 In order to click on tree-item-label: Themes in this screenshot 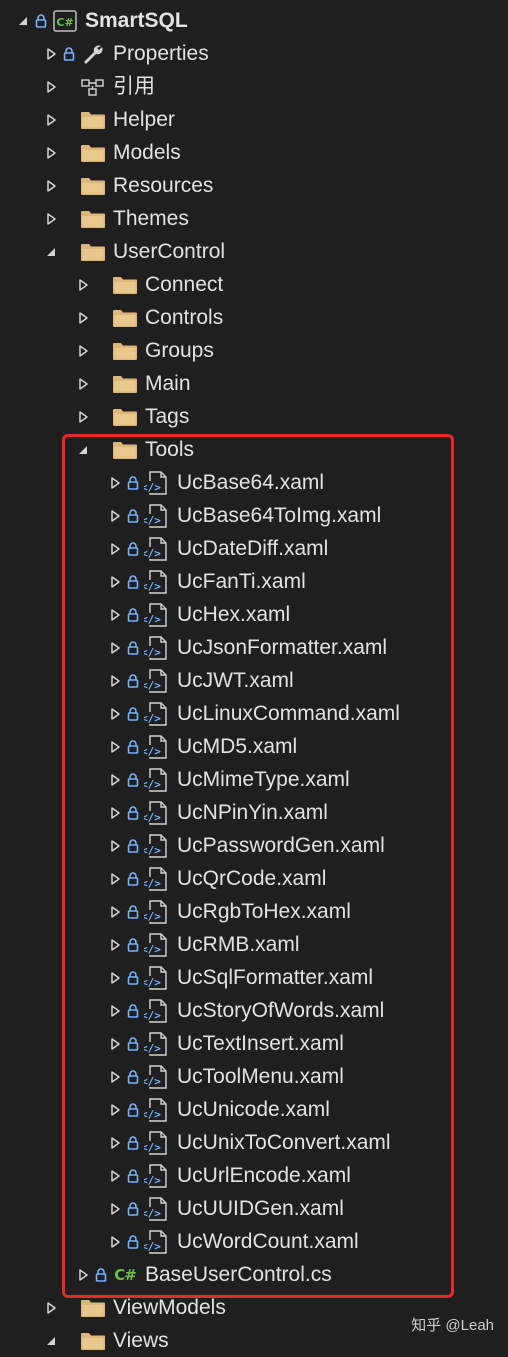, I will do `click(151, 218)`.